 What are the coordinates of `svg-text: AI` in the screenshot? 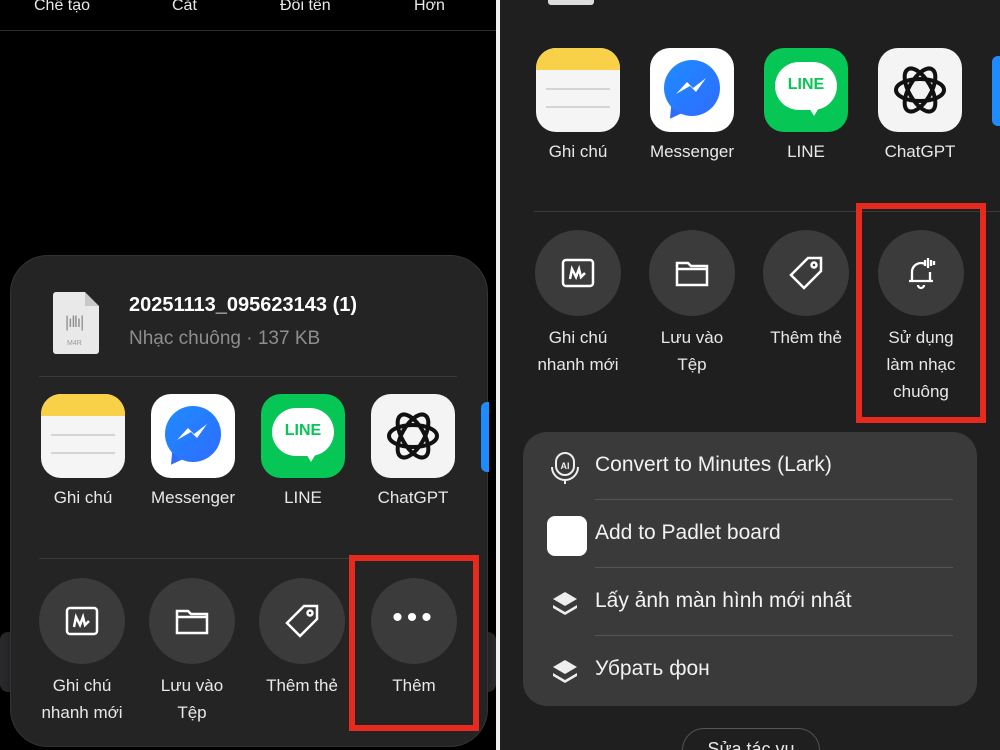 It's located at (565, 466).